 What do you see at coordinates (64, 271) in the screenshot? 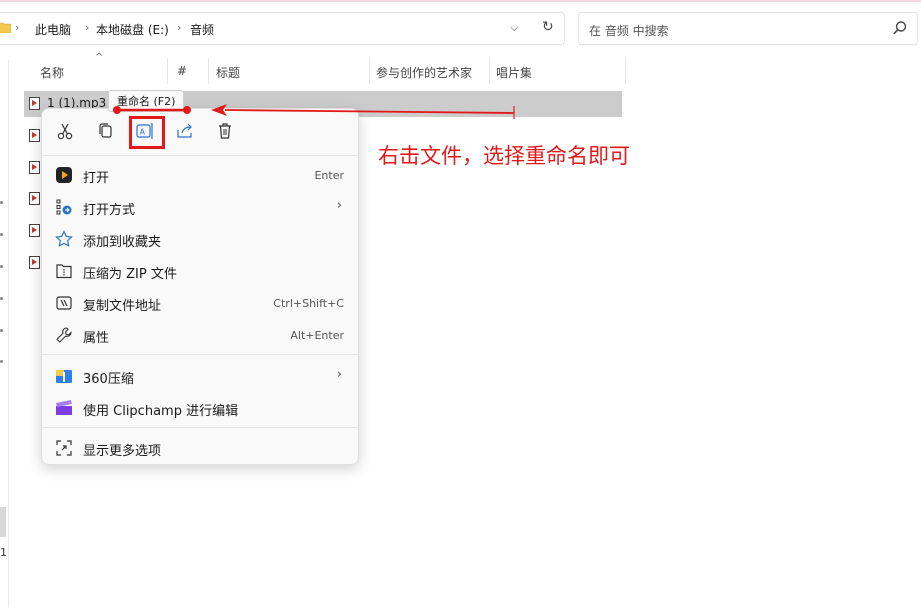
I see `zip-icon` at bounding box center [64, 271].